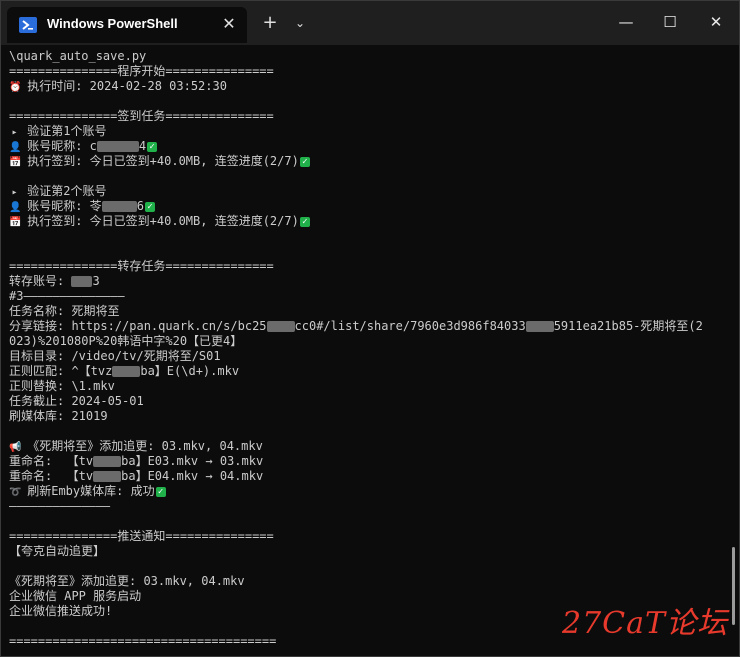 The width and height of the screenshot is (740, 657). What do you see at coordinates (716, 22) in the screenshot?
I see `close-button: ✕` at bounding box center [716, 22].